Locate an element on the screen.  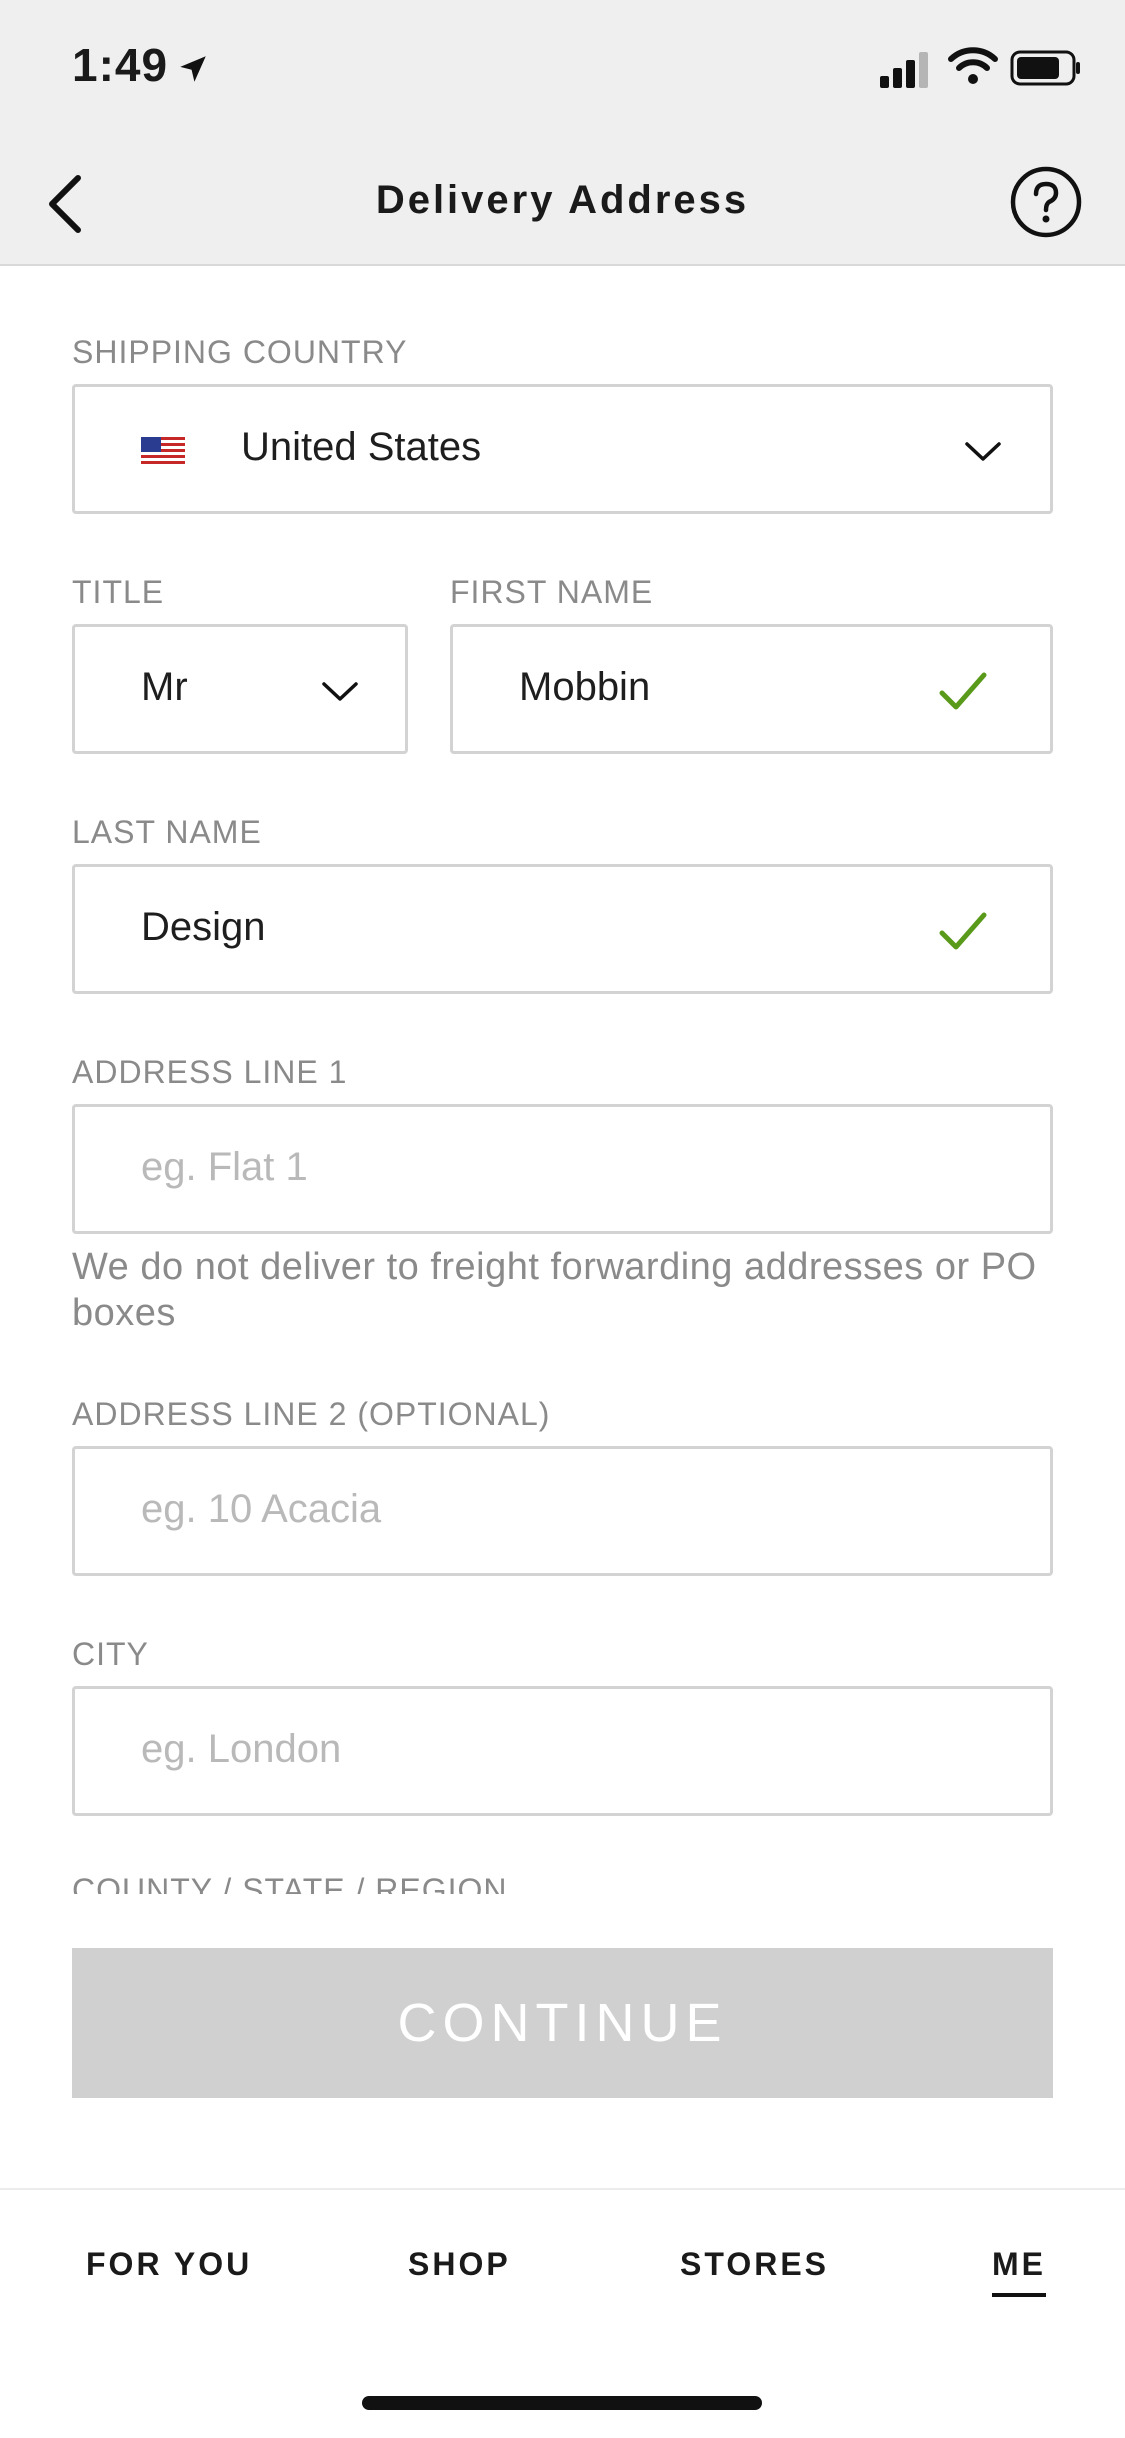
city-field: eg. London is located at coordinates (562, 1751).